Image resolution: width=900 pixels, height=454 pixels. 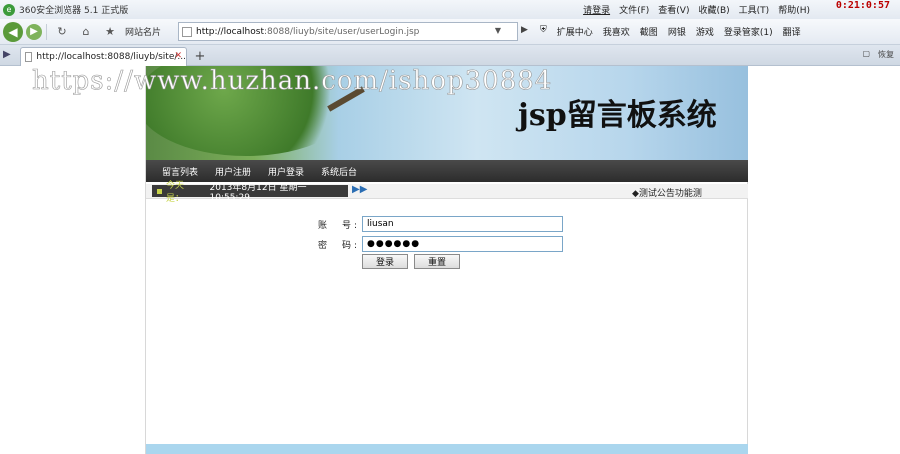 I want to click on password-row: 密 码:, so click(x=447, y=244).